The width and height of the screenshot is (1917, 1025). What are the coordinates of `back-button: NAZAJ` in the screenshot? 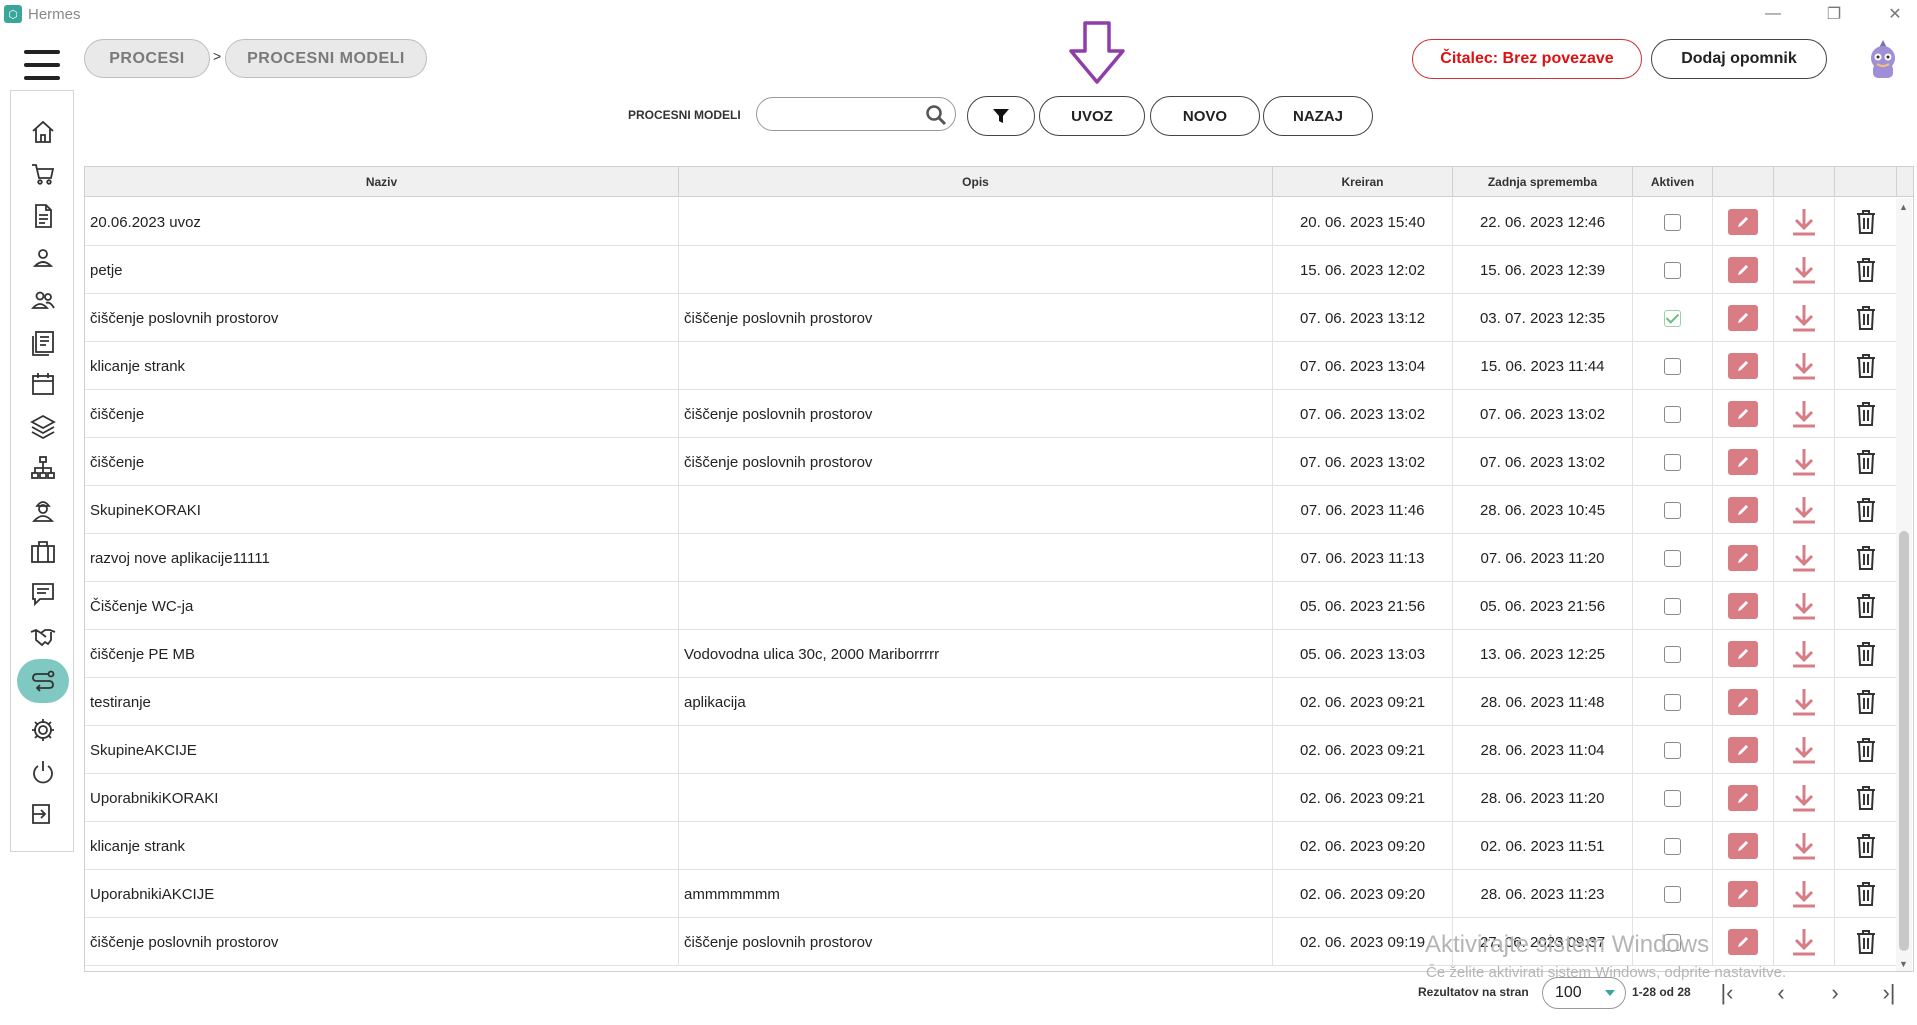 It's located at (1318, 116).